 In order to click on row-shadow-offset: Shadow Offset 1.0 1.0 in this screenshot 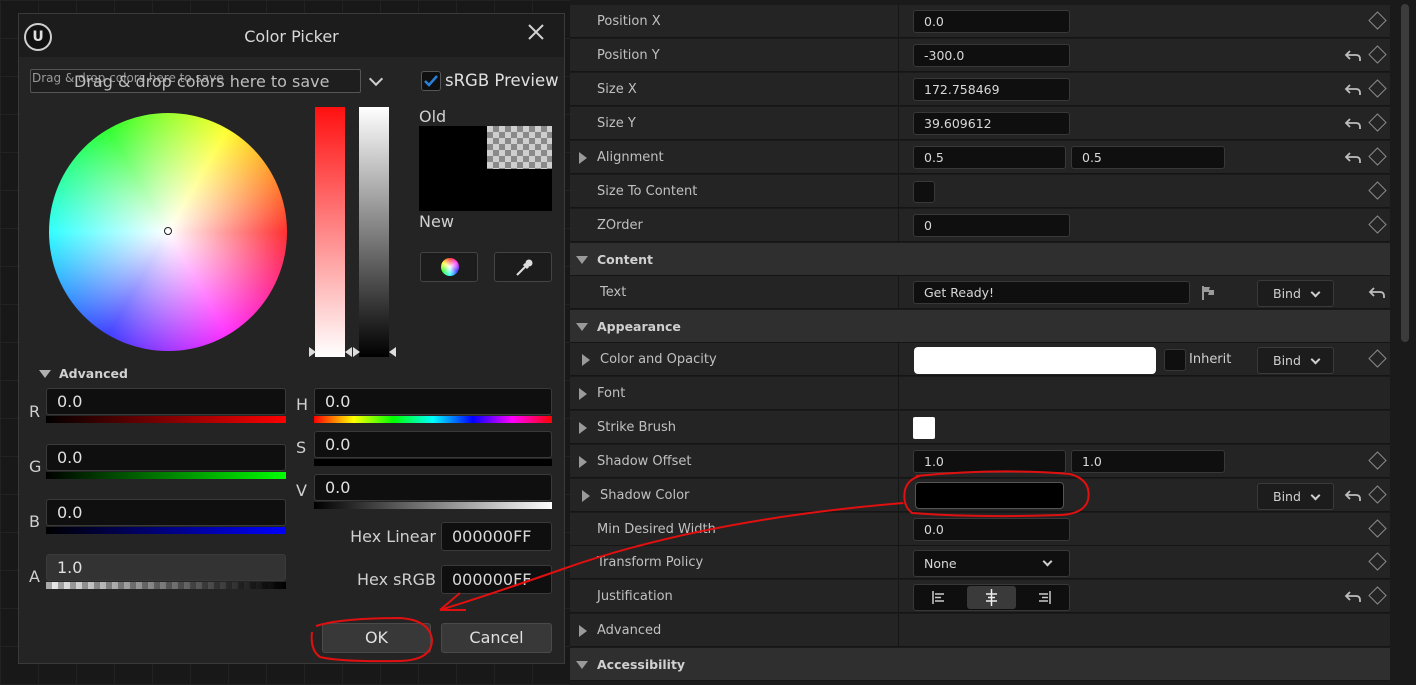, I will do `click(980, 461)`.